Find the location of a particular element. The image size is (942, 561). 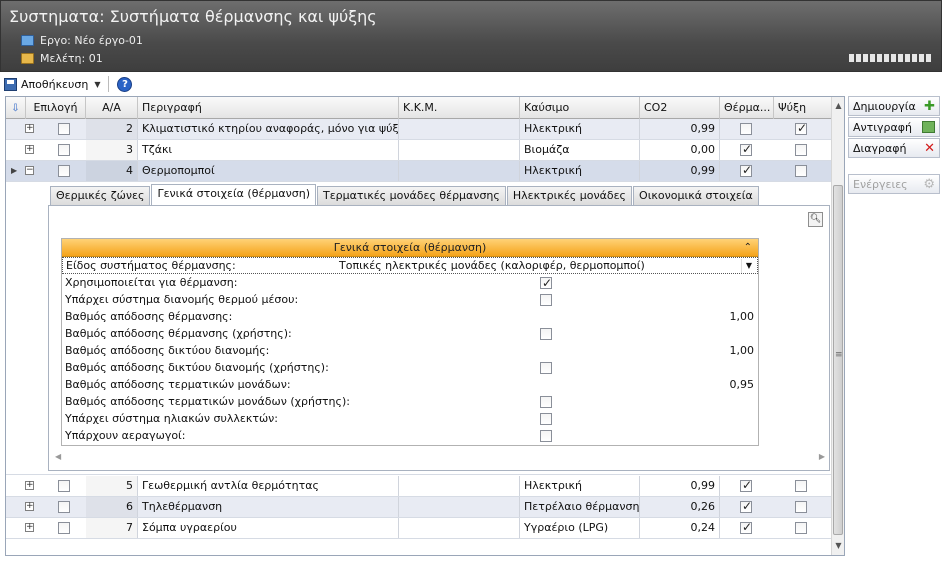

header-kafsimo: Καύσιμο is located at coordinates (580, 108).